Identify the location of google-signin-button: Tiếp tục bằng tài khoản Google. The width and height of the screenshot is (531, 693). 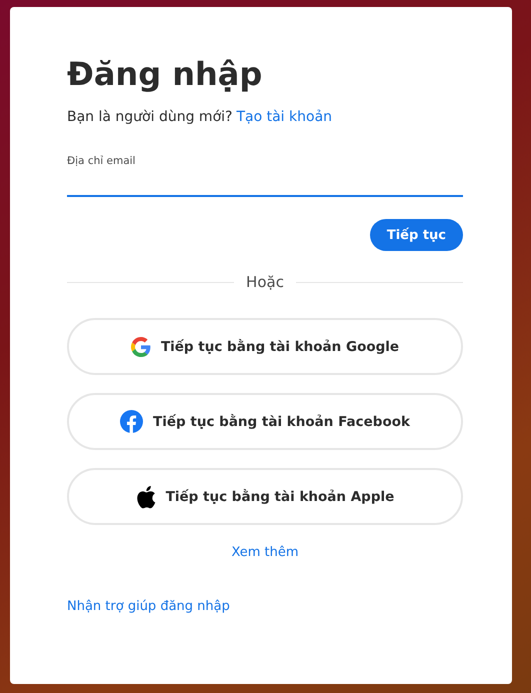
(265, 346).